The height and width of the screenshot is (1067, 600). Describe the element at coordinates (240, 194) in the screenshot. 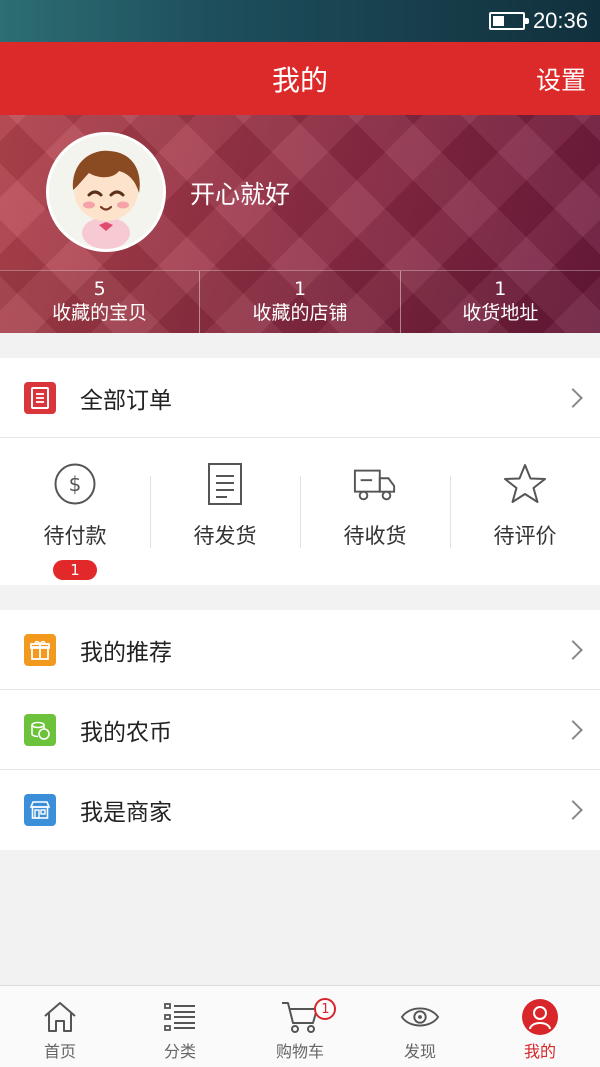

I see `user-nickname: 开心就好` at that location.